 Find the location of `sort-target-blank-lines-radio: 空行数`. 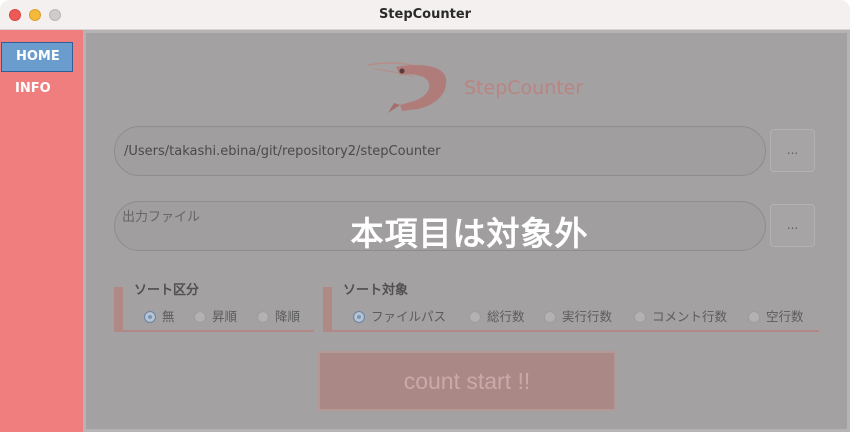

sort-target-blank-lines-radio: 空行数 is located at coordinates (776, 315).